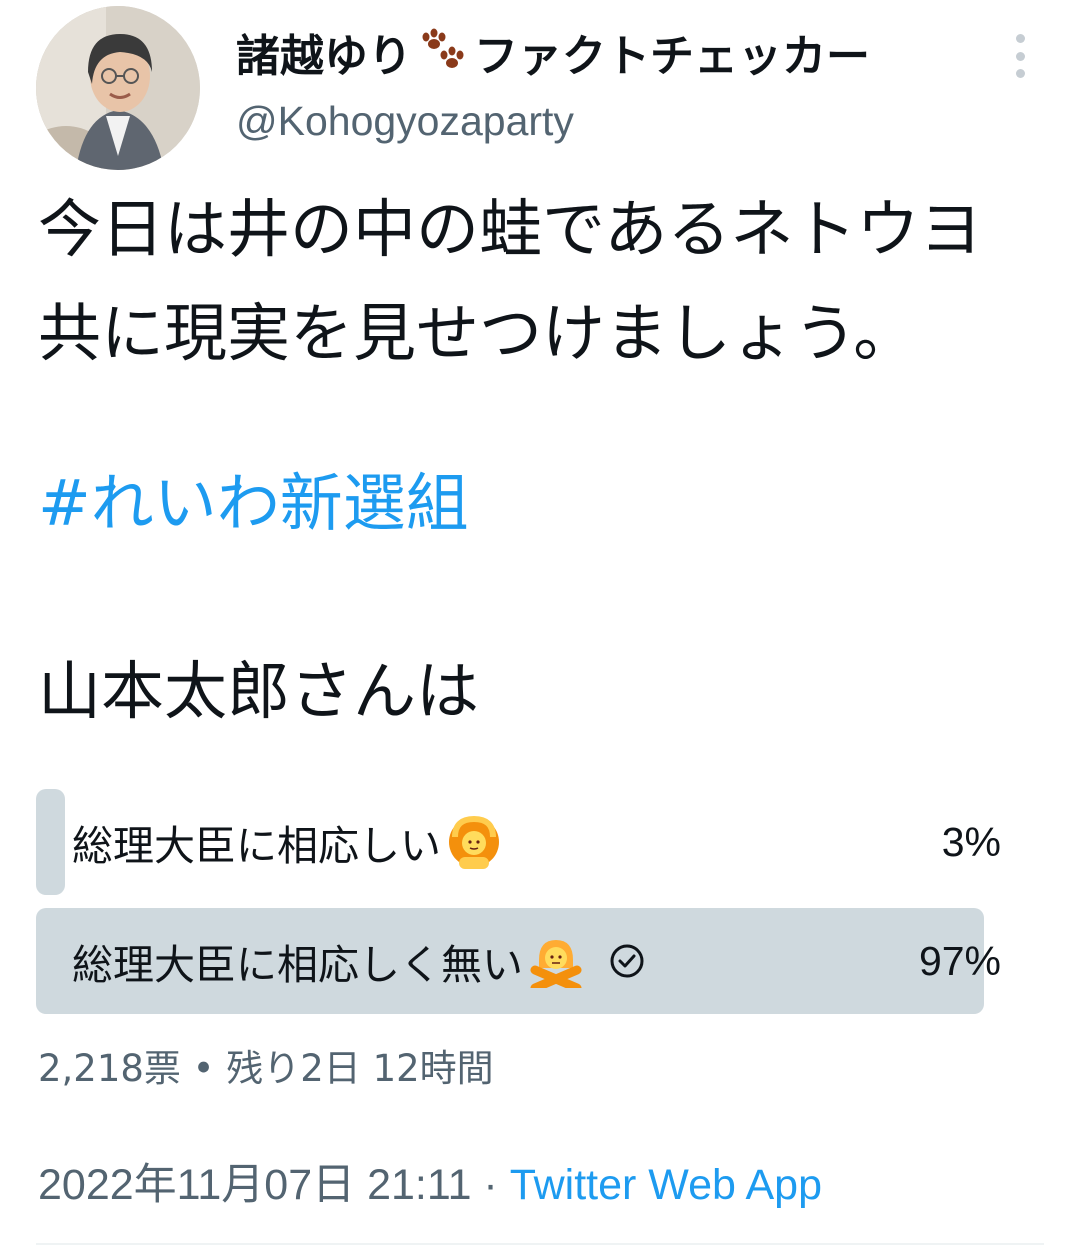 This screenshot has width=1080, height=1249. I want to click on poll-option-1: 総理大臣に相応しい 3%, so click(524, 842).